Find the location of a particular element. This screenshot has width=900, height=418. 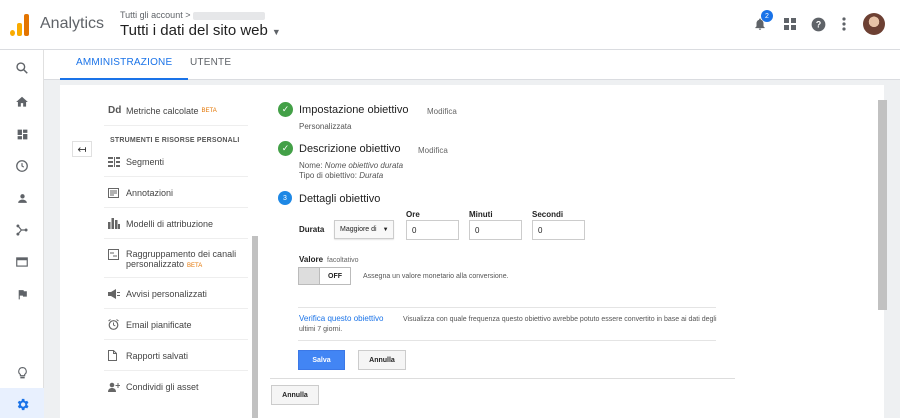

edit-step2-link: Modifica is located at coordinates (433, 150).